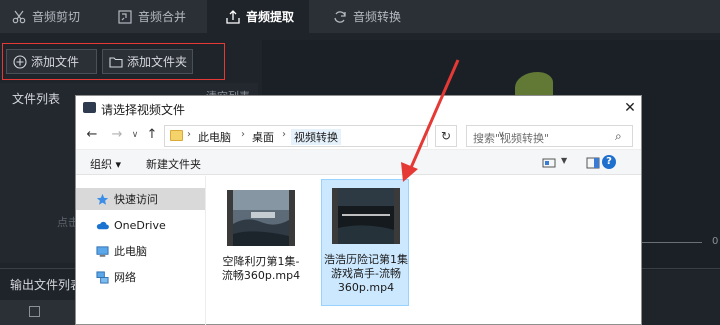 The image size is (720, 325). Describe the element at coordinates (618, 136) in the screenshot. I see `search-icon: ⌕` at that location.